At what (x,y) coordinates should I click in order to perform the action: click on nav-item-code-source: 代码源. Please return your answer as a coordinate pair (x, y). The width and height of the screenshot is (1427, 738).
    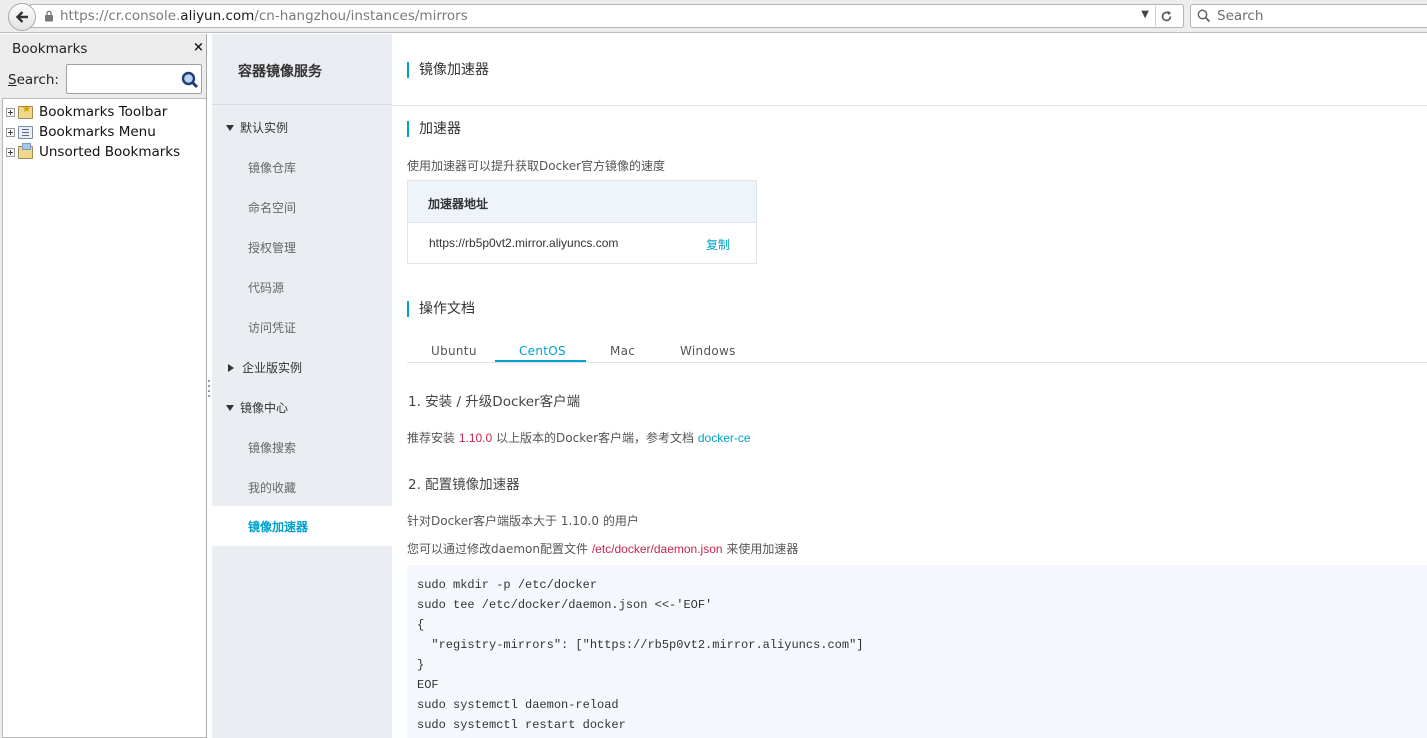
    Looking at the image, I should click on (266, 287).